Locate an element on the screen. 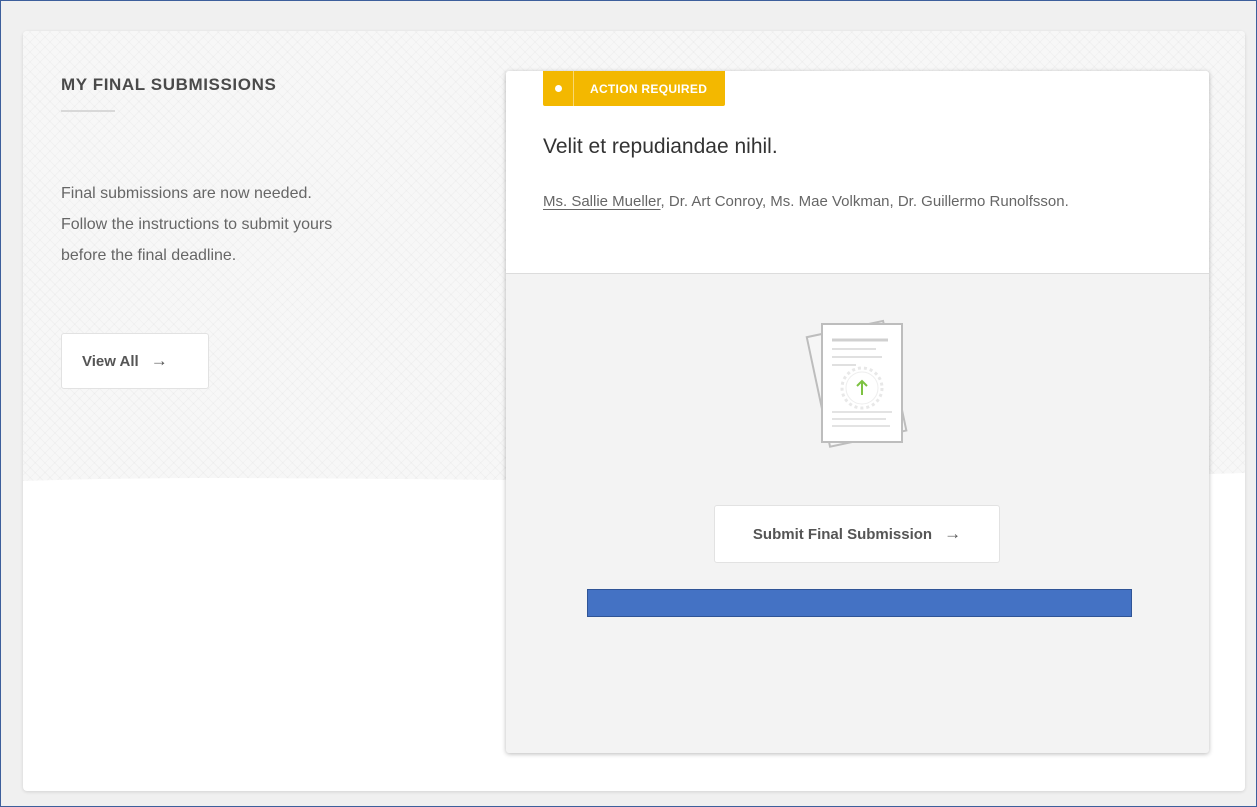 This screenshot has height=807, width=1257. status-dot-icon is located at coordinates (558, 88).